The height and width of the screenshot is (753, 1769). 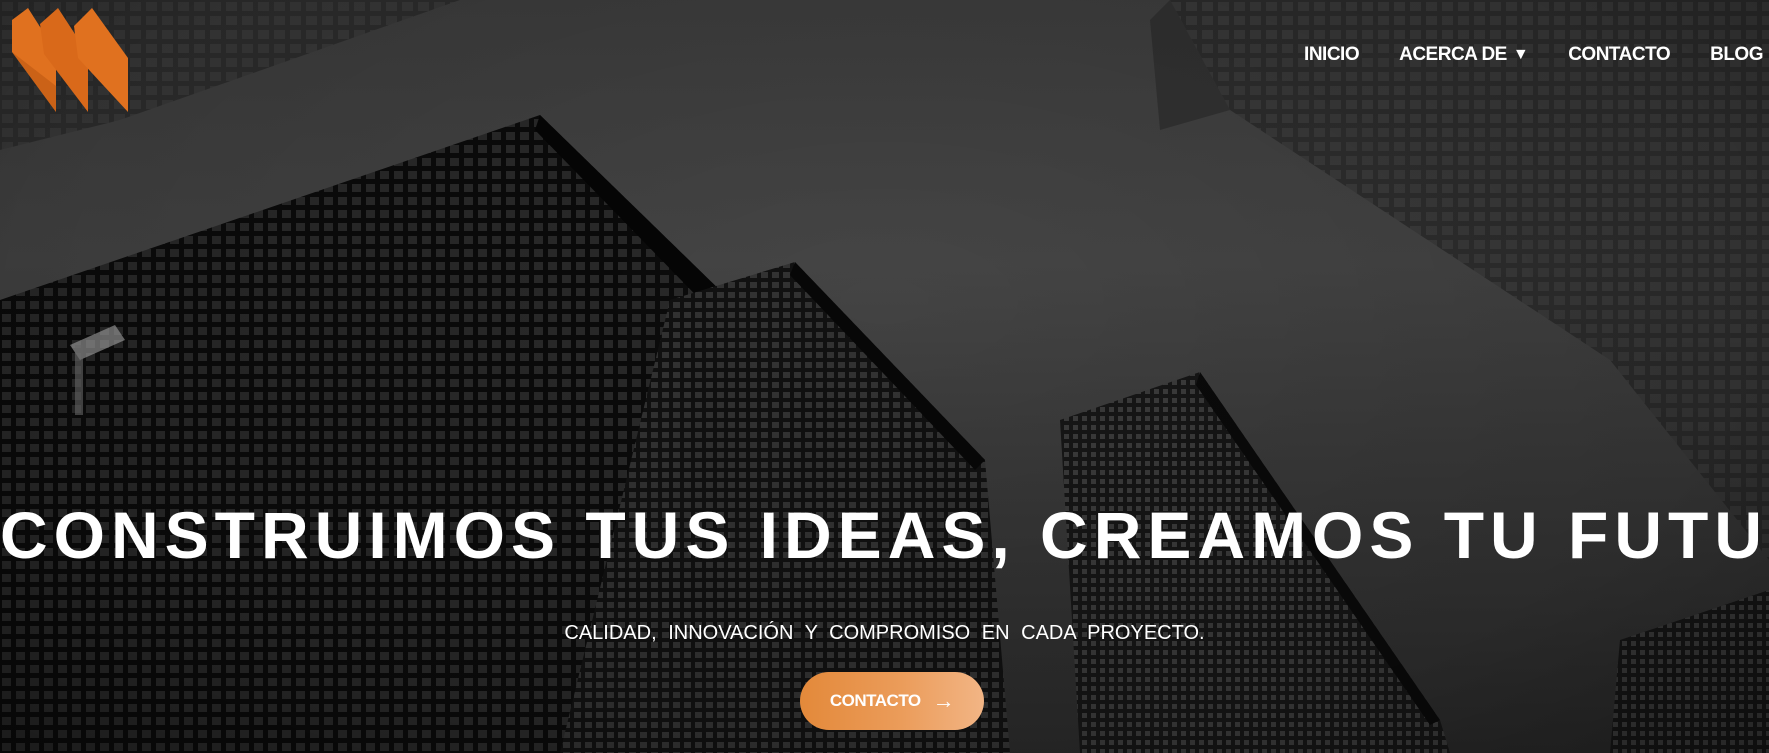 I want to click on logo, so click(x=70, y=60).